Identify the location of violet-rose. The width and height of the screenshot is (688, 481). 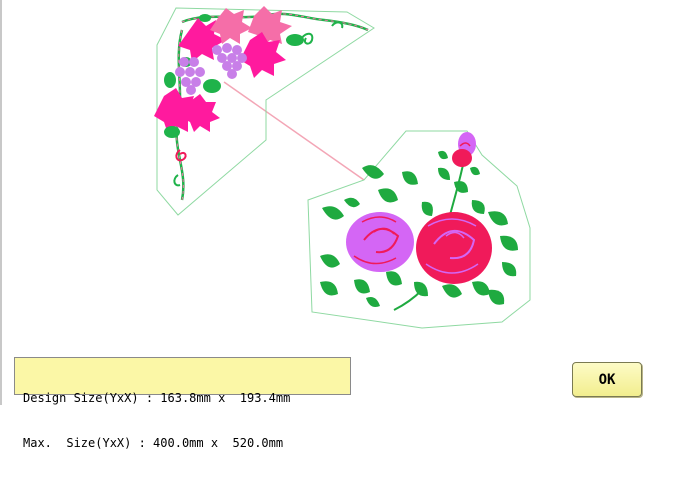
(380, 242).